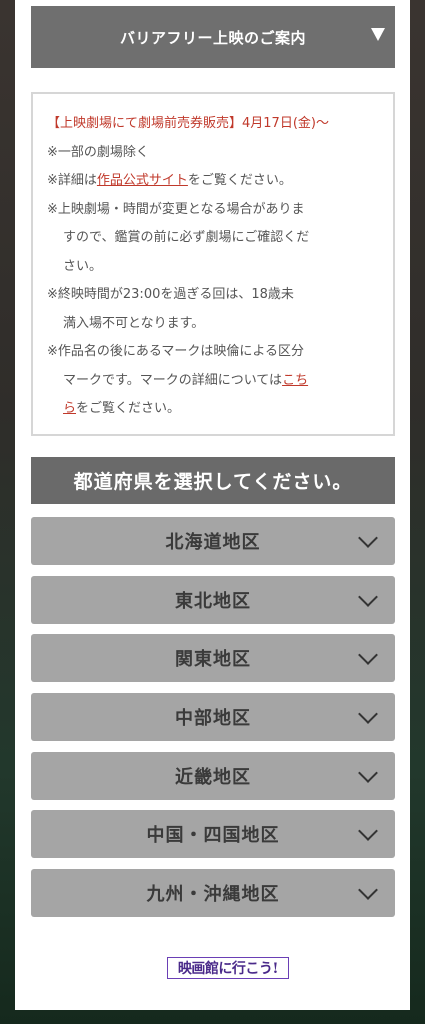  I want to click on region-label: 中国・四国地区, so click(213, 835).